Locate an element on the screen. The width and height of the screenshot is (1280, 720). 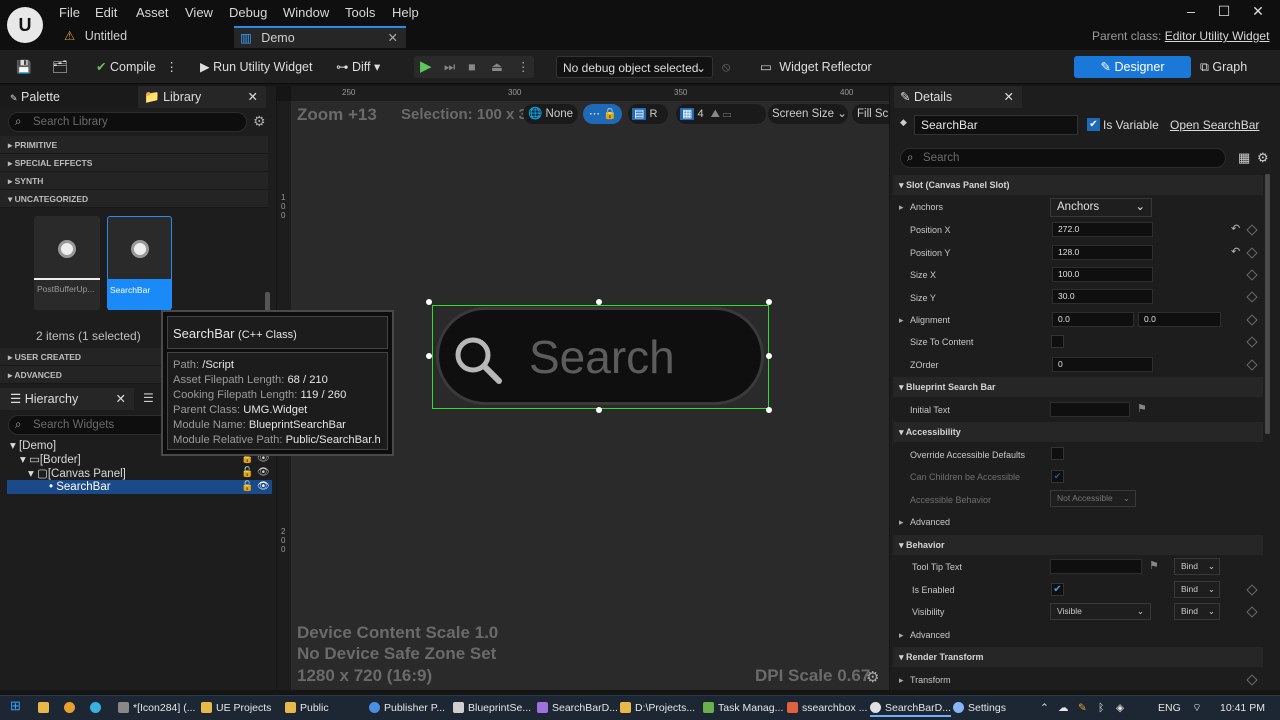
scrollbar-thumb is located at coordinates (267, 302).